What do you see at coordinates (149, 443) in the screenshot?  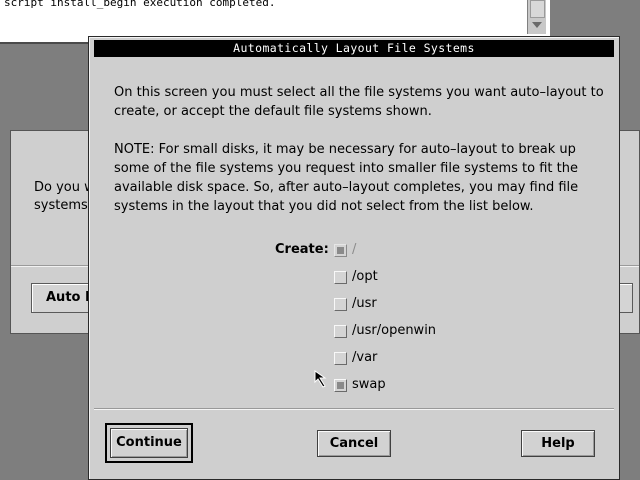 I see `continue-button: Continue` at bounding box center [149, 443].